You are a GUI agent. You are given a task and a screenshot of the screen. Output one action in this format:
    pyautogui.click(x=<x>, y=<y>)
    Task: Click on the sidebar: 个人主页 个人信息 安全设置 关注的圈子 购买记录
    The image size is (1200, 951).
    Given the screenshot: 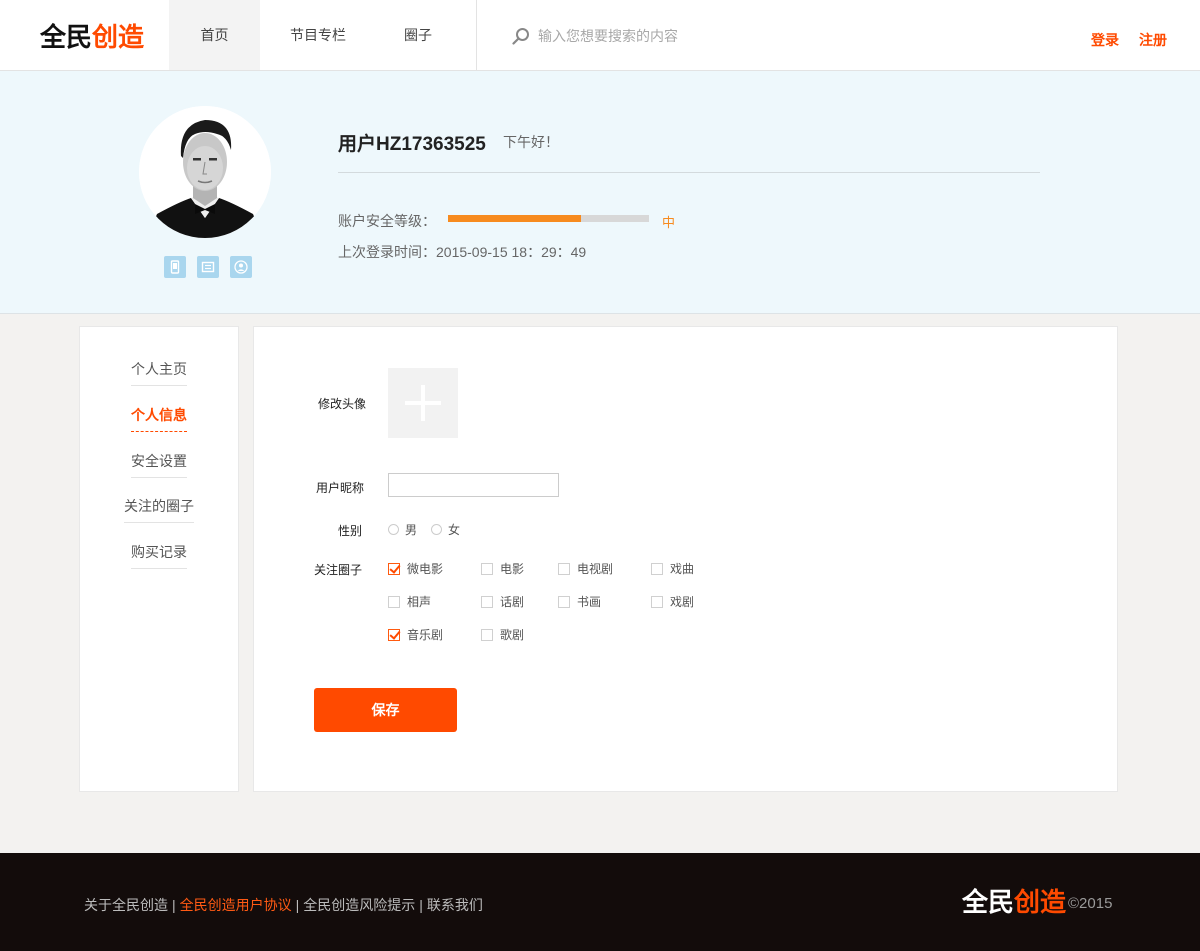 What is the action you would take?
    pyautogui.click(x=159, y=559)
    